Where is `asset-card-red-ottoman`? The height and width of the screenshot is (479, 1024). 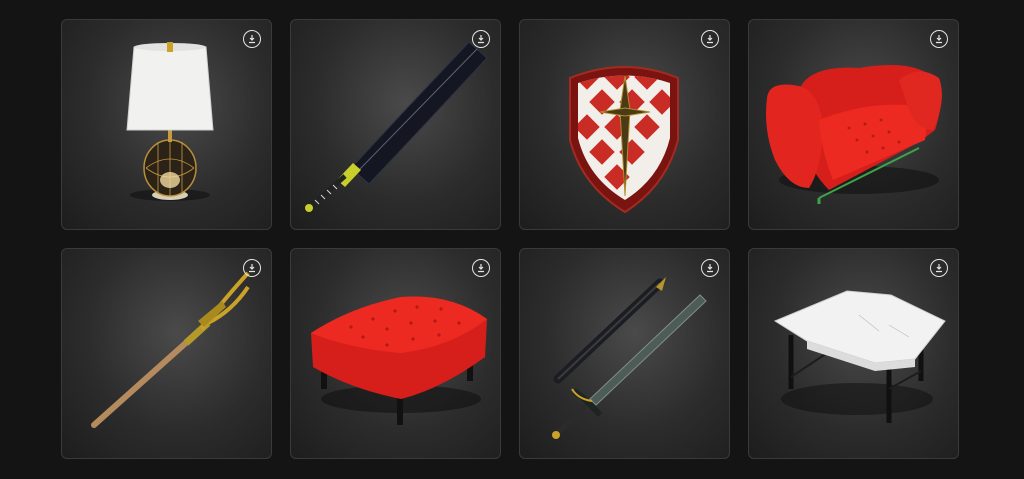 asset-card-red-ottoman is located at coordinates (395, 353).